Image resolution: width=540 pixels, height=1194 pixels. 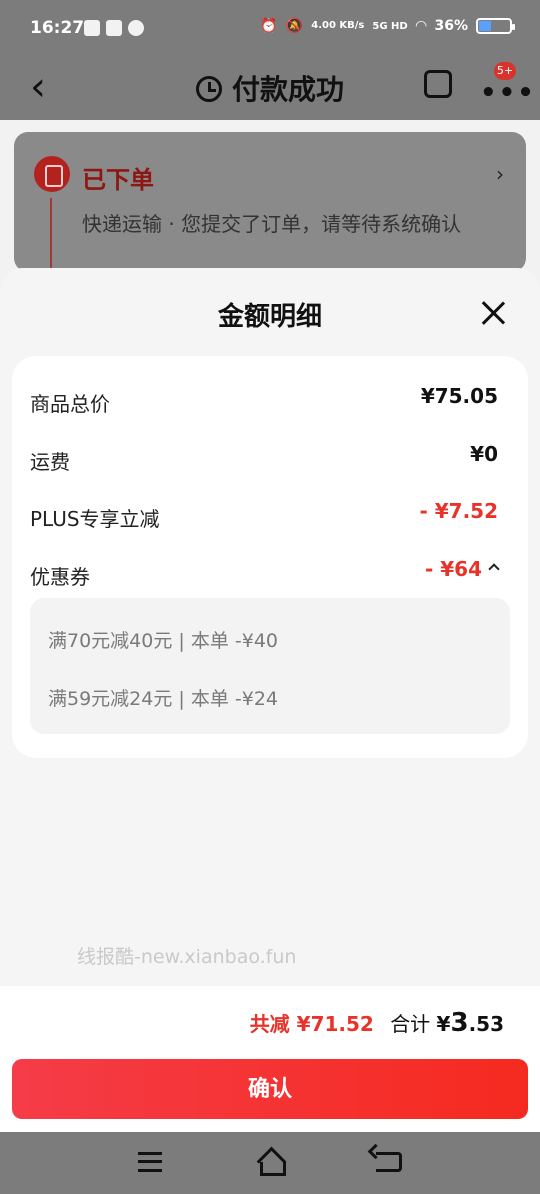 What do you see at coordinates (118, 180) in the screenshot?
I see `order-status: 已下单` at bounding box center [118, 180].